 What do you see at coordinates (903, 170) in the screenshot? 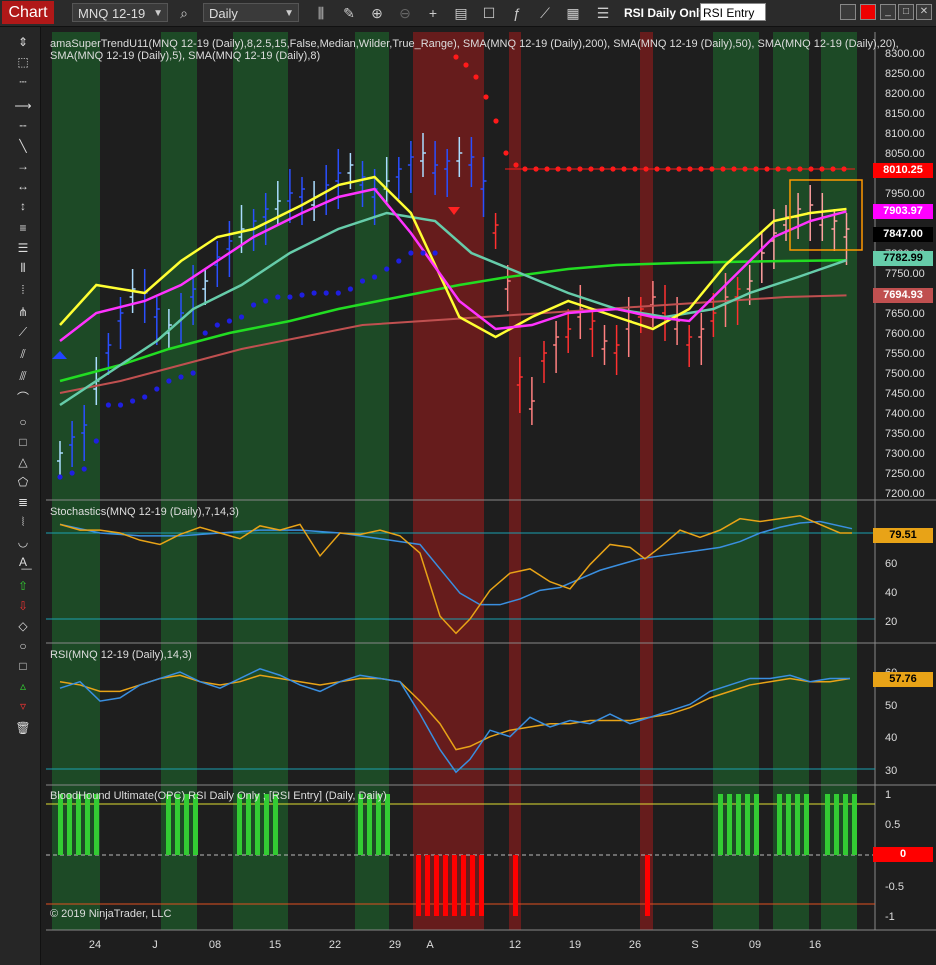
I see `price-marker: 8010.25` at bounding box center [903, 170].